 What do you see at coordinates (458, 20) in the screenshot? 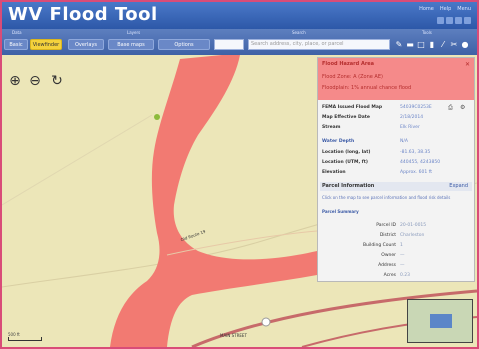
I see `email-icon` at bounding box center [458, 20].